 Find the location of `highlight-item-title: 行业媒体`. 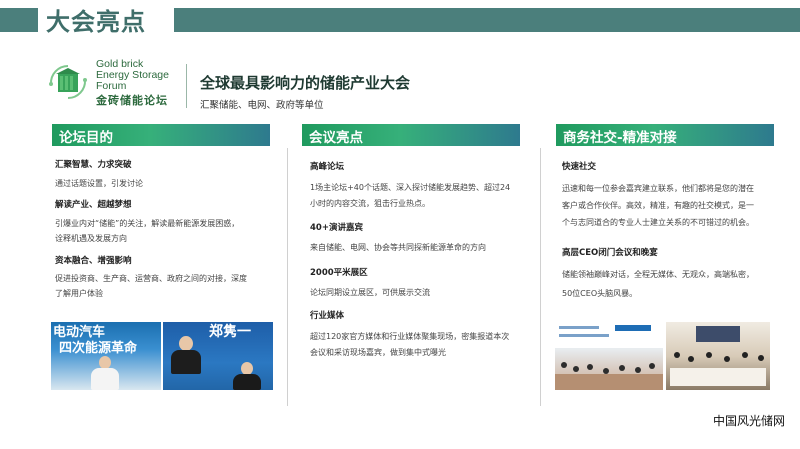

highlight-item-title: 行业媒体 is located at coordinates (327, 316).